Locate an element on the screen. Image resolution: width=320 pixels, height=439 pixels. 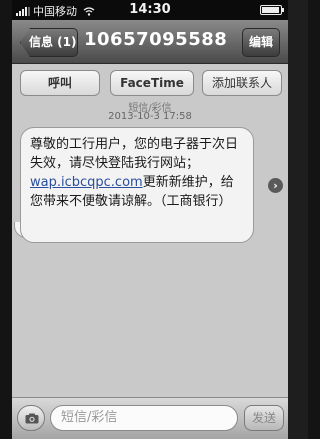
nav-bar: 信息 (1) 10657095588 编辑 is located at coordinates (150, 42).